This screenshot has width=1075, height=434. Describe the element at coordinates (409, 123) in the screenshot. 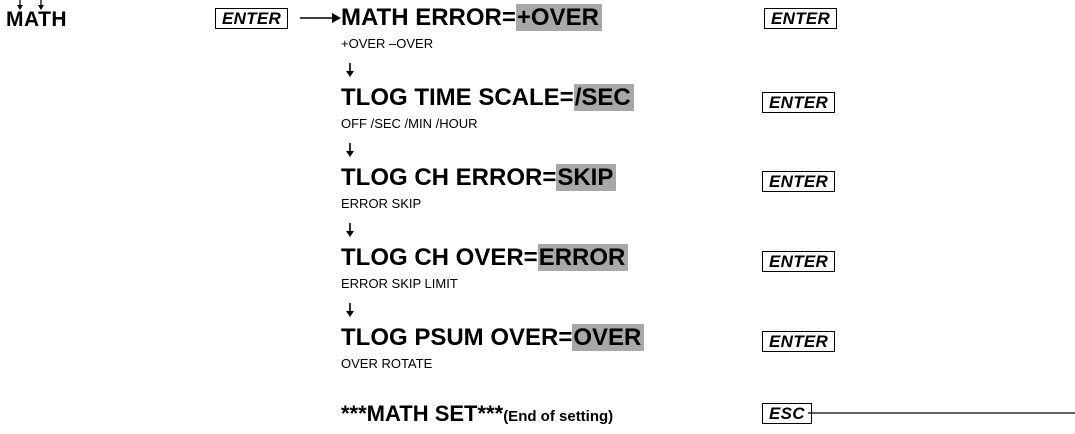

I see `setting-options: OFF /SEC /MIN /HOUR` at that location.